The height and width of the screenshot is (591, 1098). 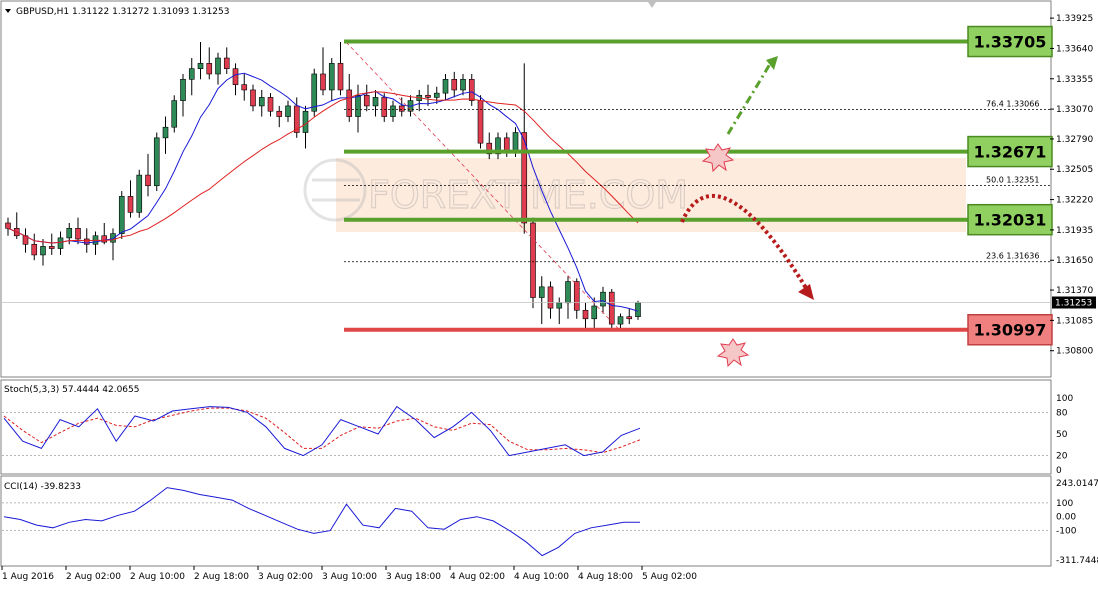 I want to click on current-price-tag-label: 1.31253, so click(x=1073, y=303).